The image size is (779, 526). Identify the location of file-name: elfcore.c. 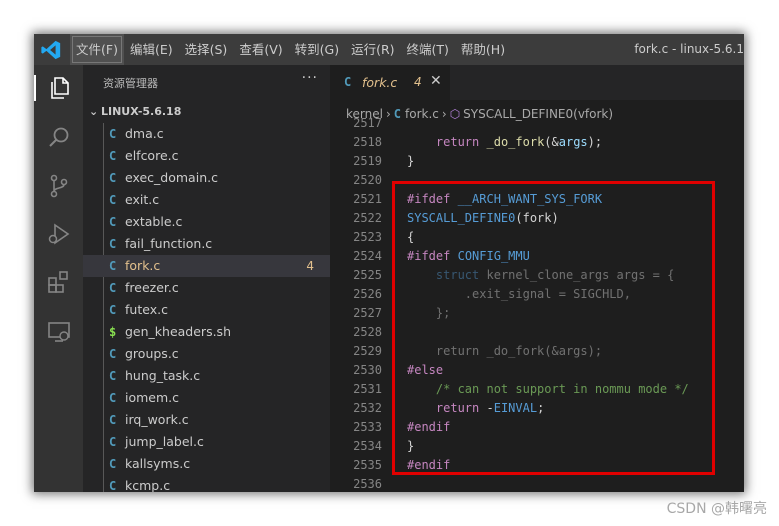
(152, 155).